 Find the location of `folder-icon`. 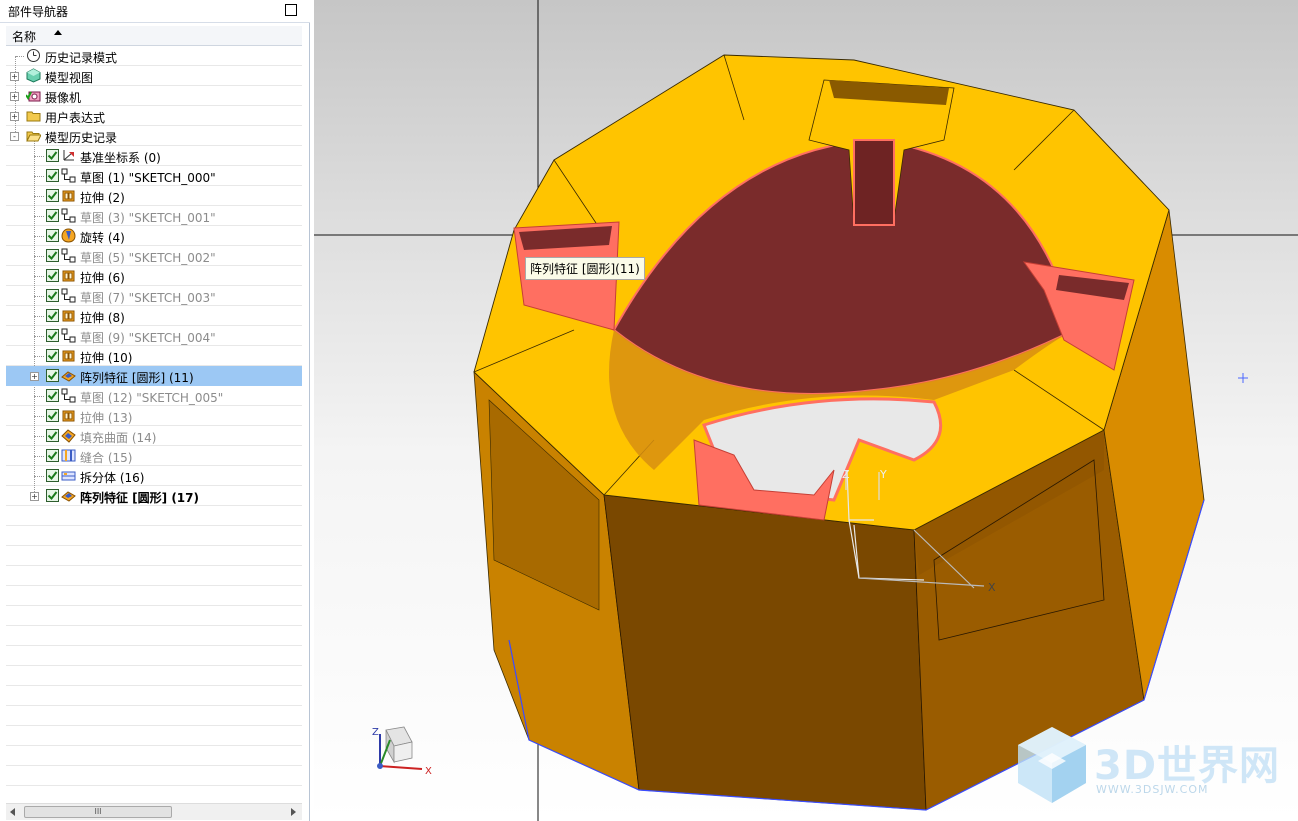

folder-icon is located at coordinates (33, 115).